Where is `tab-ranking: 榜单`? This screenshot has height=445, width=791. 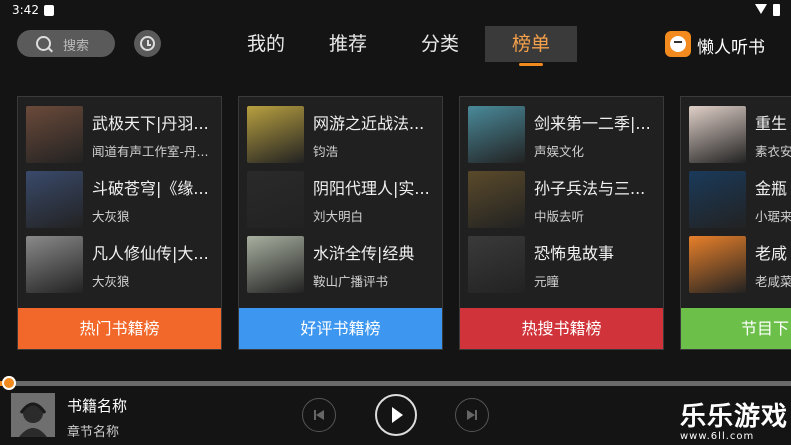
tab-ranking: 榜单 is located at coordinates (531, 46).